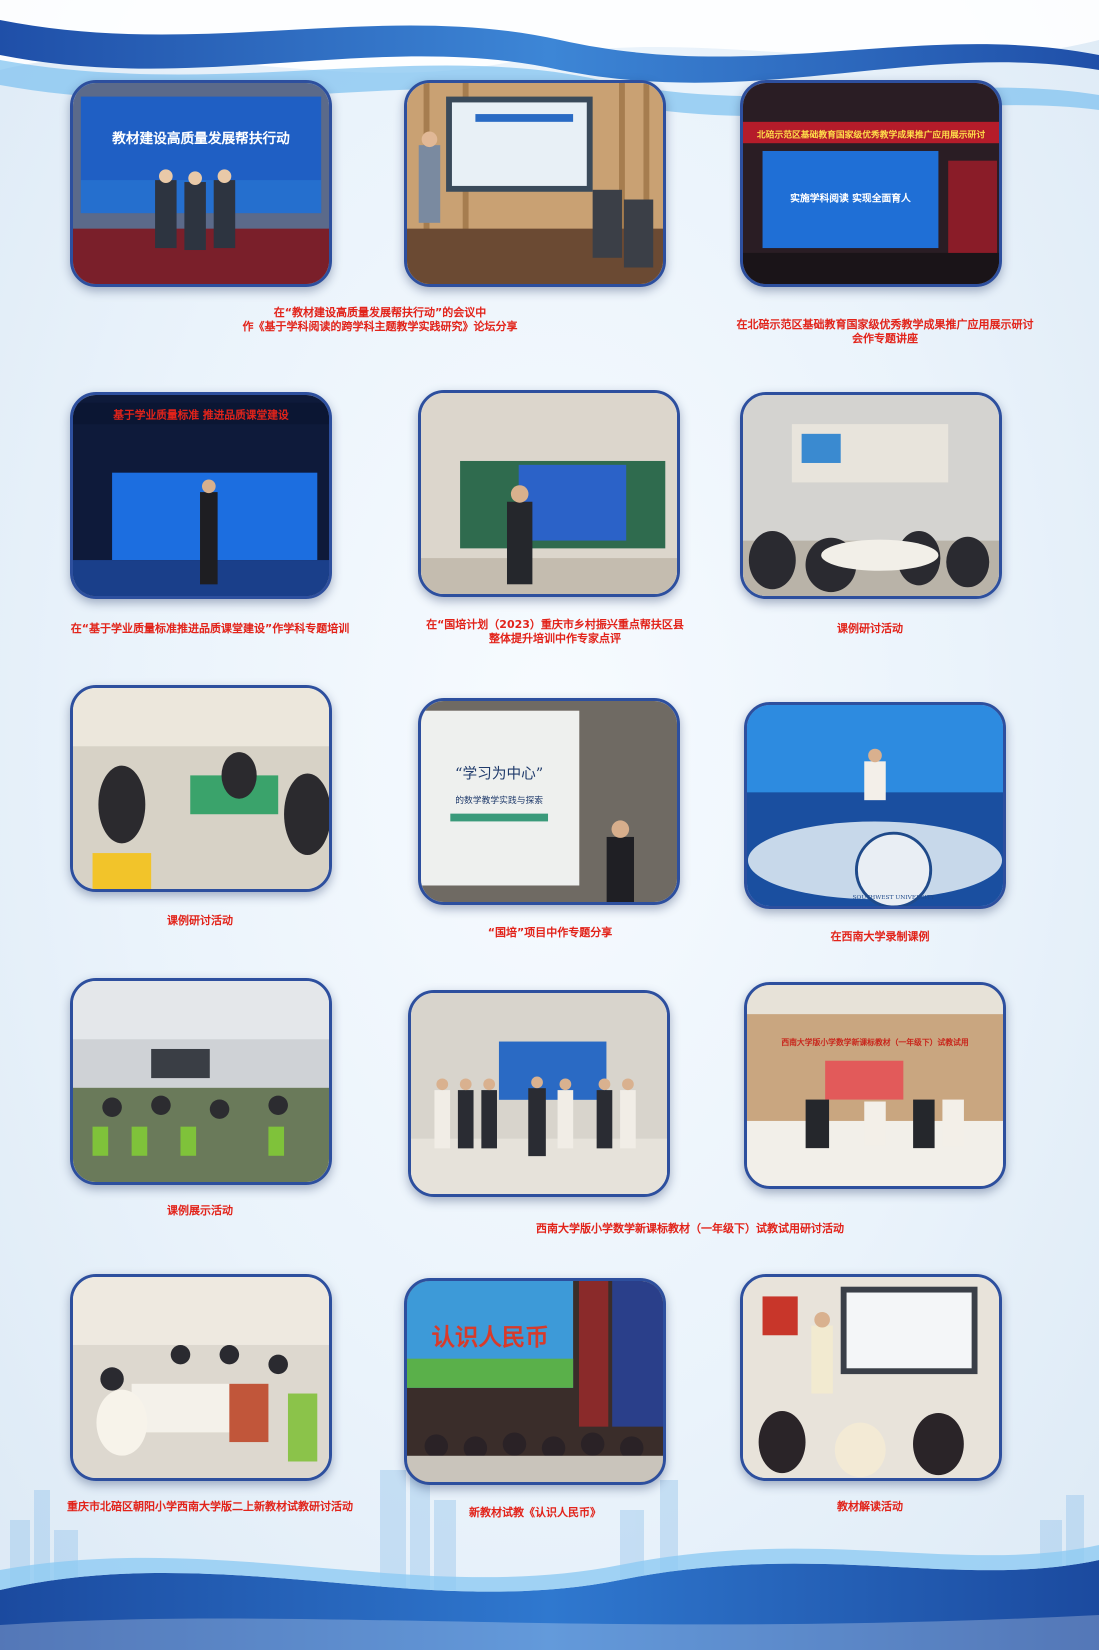 Image resolution: width=1099 pixels, height=1650 pixels. Describe the element at coordinates (200, 414) in the screenshot. I see `screen-banner-text: 基于学业质量标准 推进品质课堂建设` at that location.